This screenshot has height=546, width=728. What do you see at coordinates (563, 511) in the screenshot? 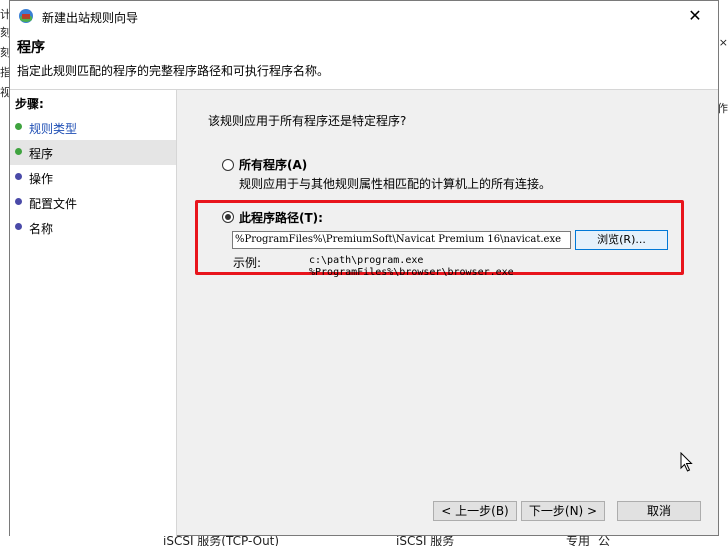
I see `next-button: 下一步(N) >` at bounding box center [563, 511].